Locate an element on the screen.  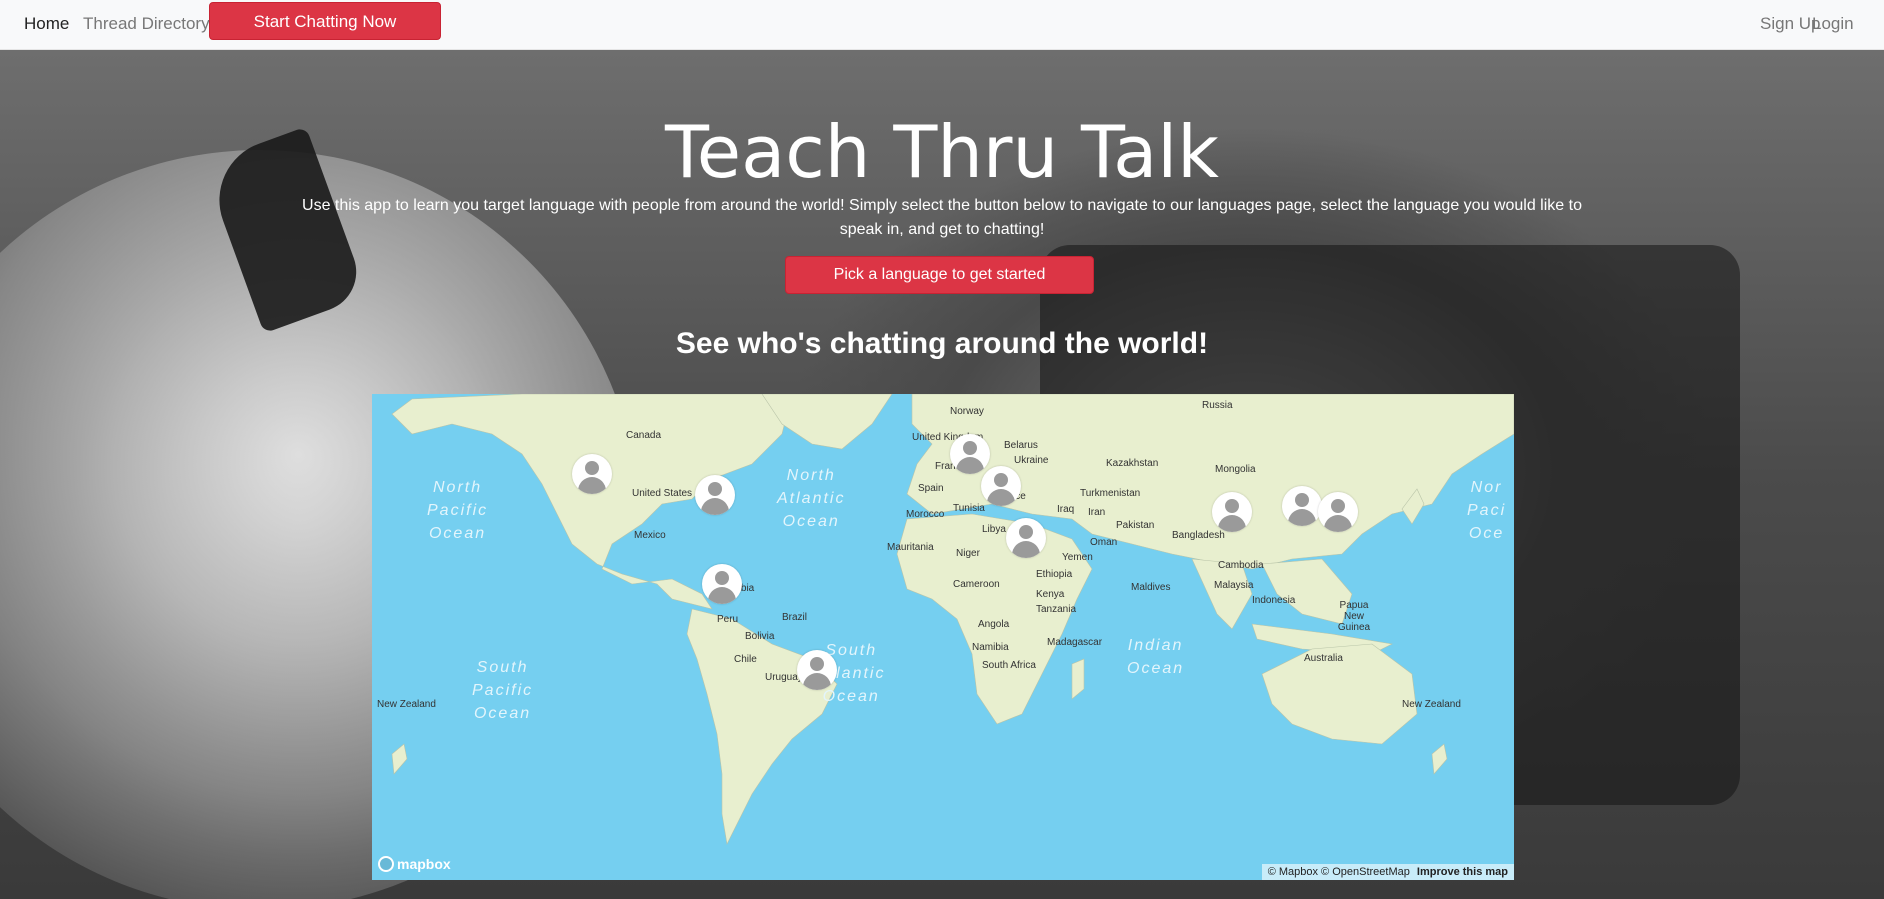
map-label-chile: Chile is located at coordinates (745, 659).